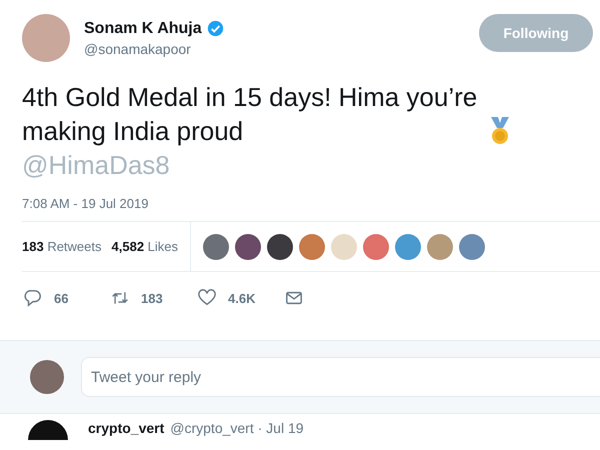  Describe the element at coordinates (237, 428) in the screenshot. I see `reply-meta: @crypto_vert · Jul 19` at that location.